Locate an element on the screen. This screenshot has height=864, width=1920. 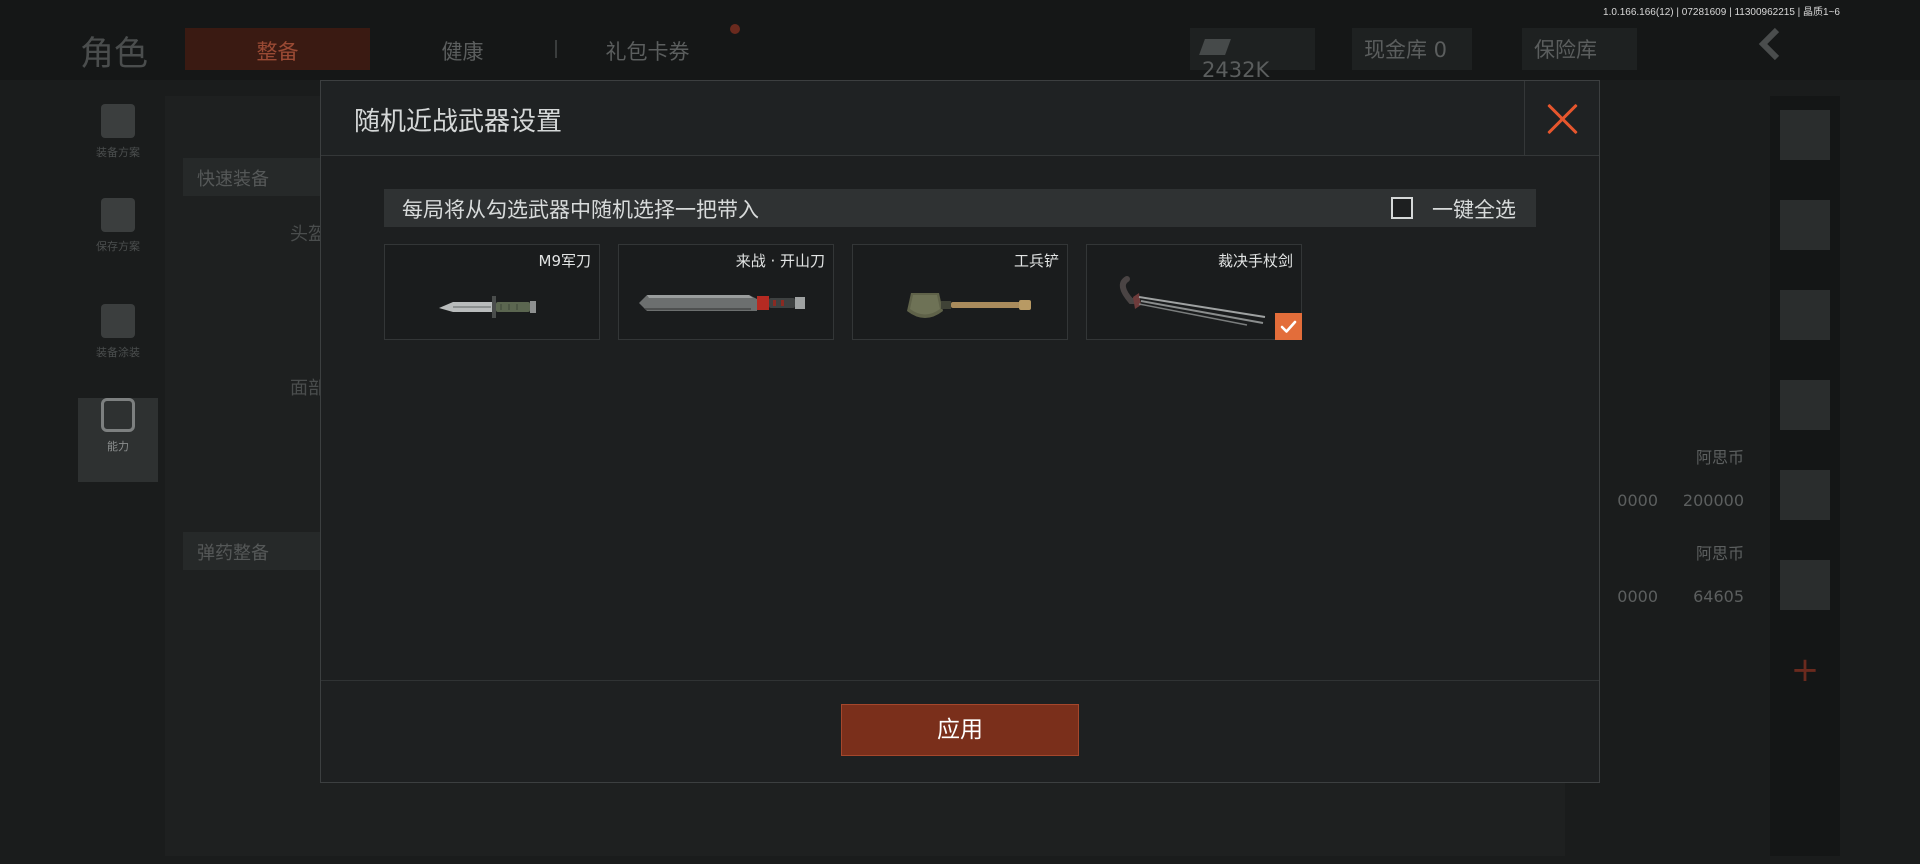
rifle-icon is located at coordinates (1805, 405).